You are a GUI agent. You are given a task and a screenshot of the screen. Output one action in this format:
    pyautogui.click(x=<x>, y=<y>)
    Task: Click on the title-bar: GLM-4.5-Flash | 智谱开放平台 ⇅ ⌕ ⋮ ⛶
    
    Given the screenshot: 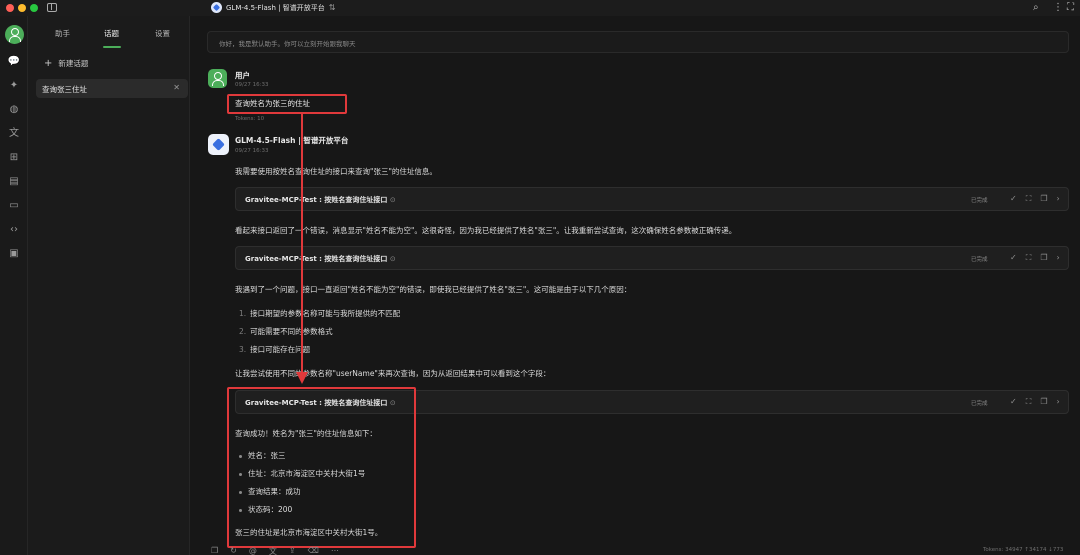 What is the action you would take?
    pyautogui.click(x=540, y=8)
    